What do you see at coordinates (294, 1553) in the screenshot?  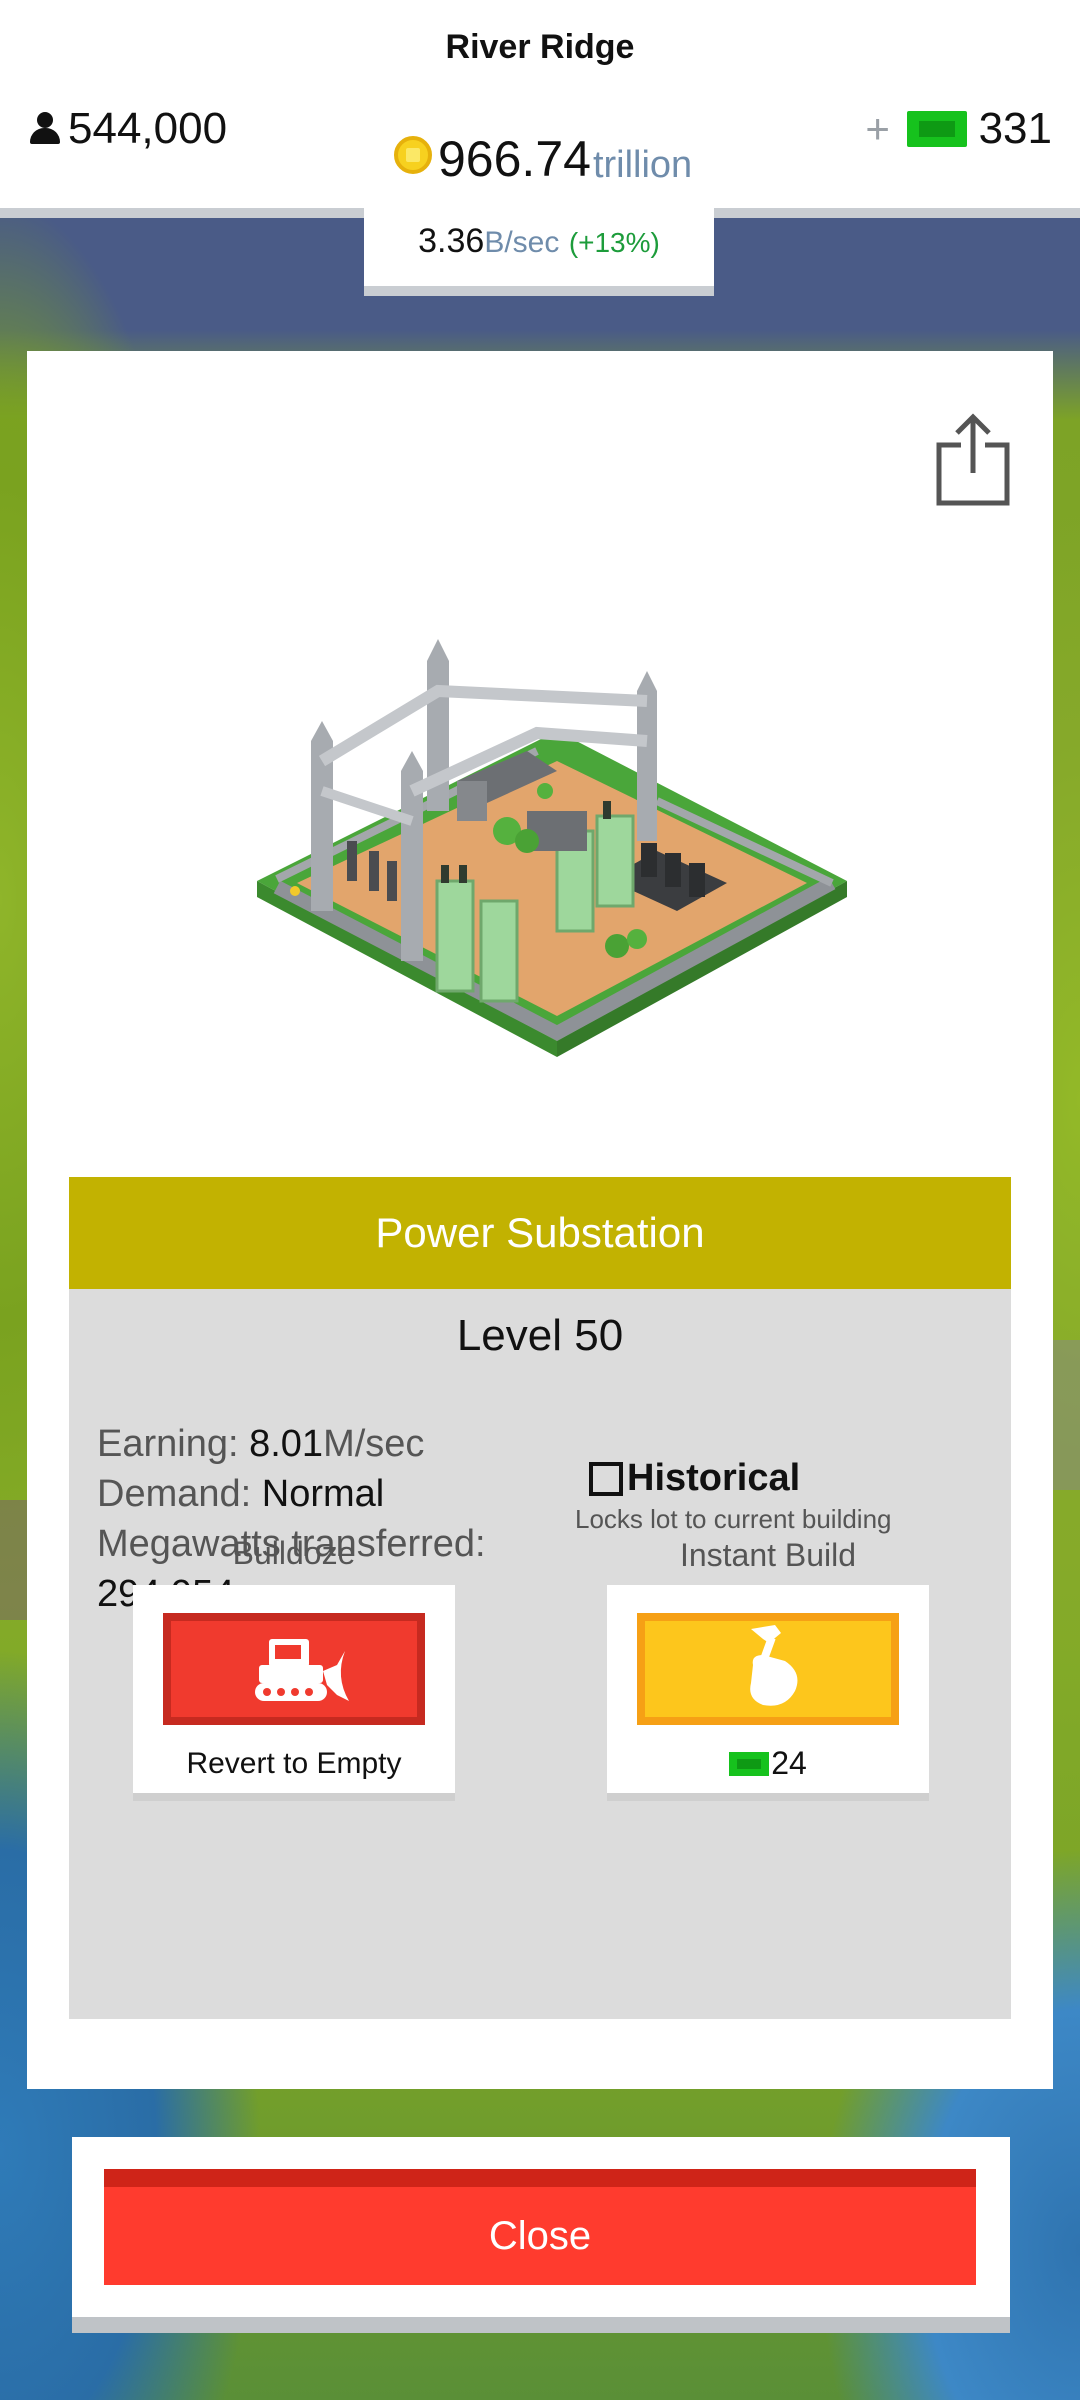 I see `bulldoze-label: Bulldoze` at bounding box center [294, 1553].